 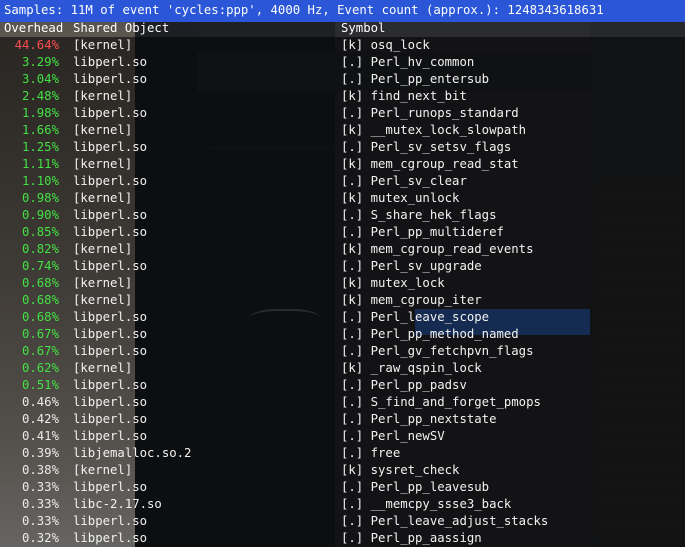 I want to click on overhead-cell: 0.38%, so click(x=40, y=470).